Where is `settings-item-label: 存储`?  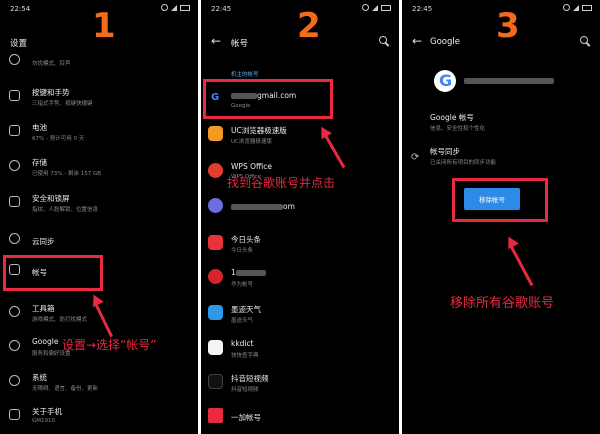
settings-item-label: 存储 is located at coordinates (39, 162).